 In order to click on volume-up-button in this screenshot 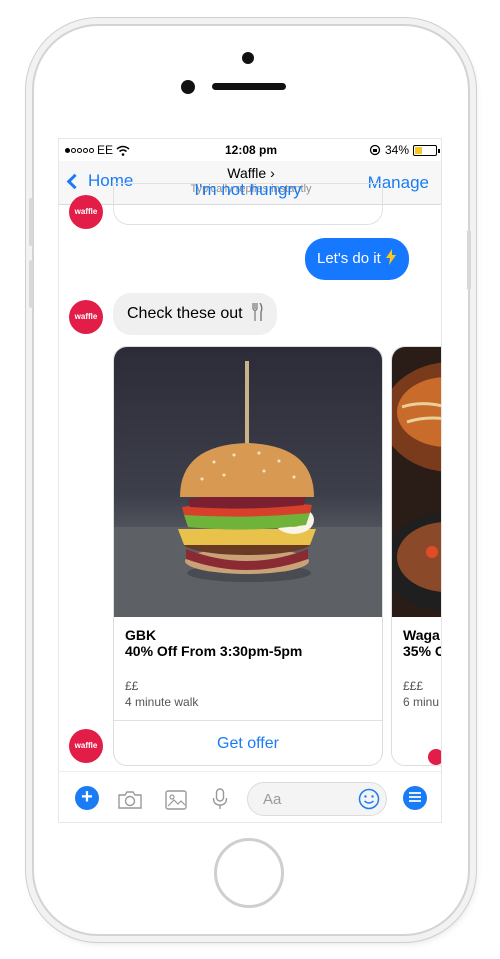, I will do `click(31, 222)`.